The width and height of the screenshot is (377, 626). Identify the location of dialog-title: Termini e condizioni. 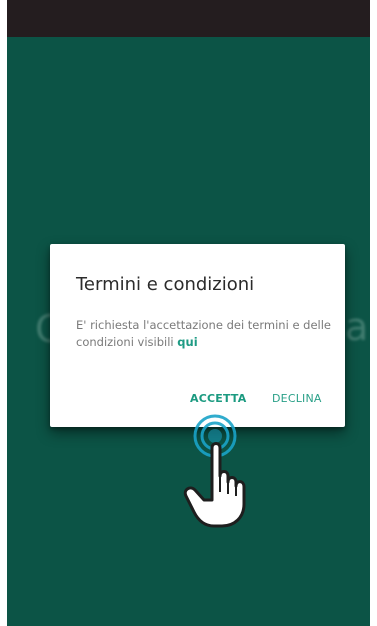
(165, 284).